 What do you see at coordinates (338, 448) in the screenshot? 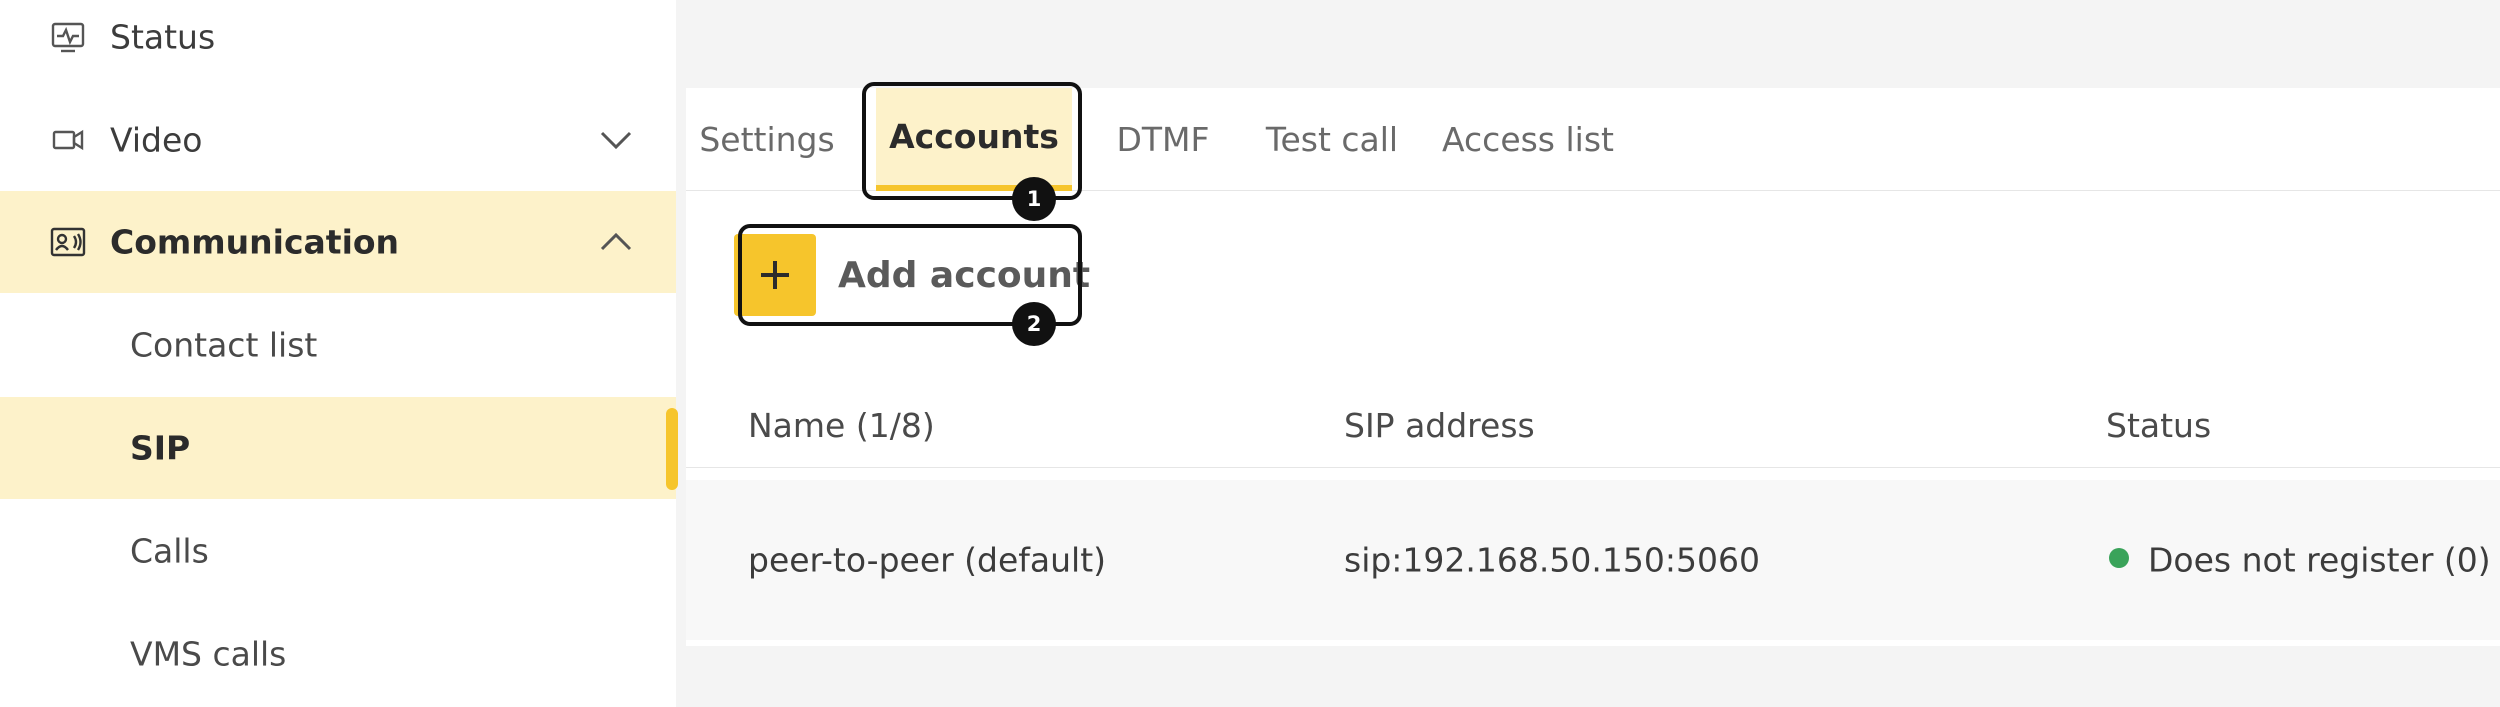
I see `sidebar-subitem-sip: SIP` at bounding box center [338, 448].